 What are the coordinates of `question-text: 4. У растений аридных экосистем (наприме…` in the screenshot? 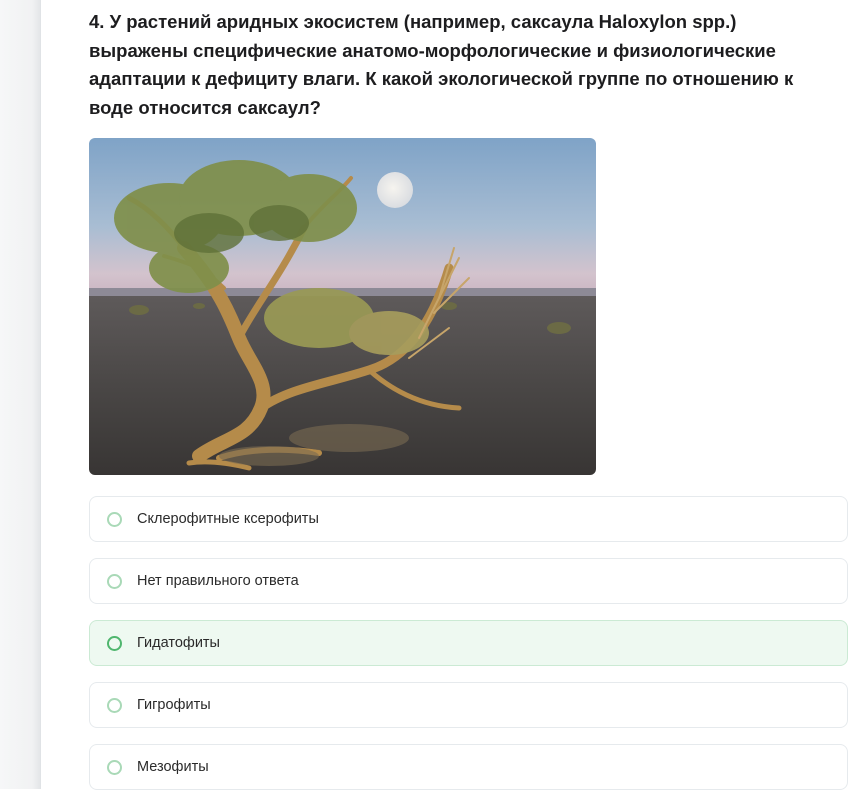 It's located at (441, 64).